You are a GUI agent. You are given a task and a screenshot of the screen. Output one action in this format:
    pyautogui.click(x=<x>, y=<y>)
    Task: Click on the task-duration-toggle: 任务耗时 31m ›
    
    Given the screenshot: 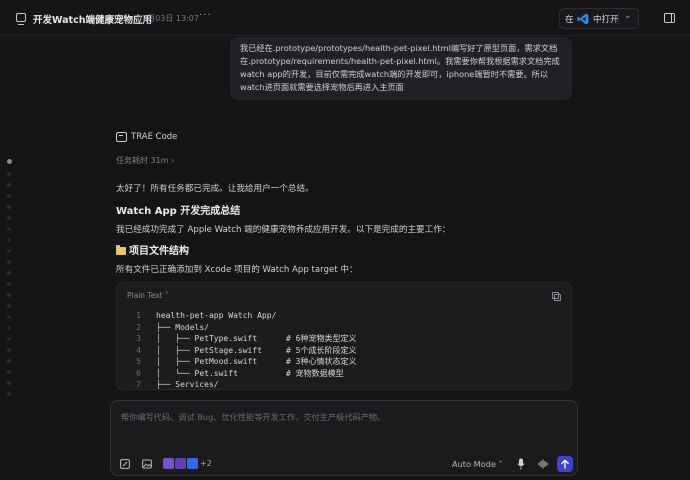 What is the action you would take?
    pyautogui.click(x=145, y=160)
    